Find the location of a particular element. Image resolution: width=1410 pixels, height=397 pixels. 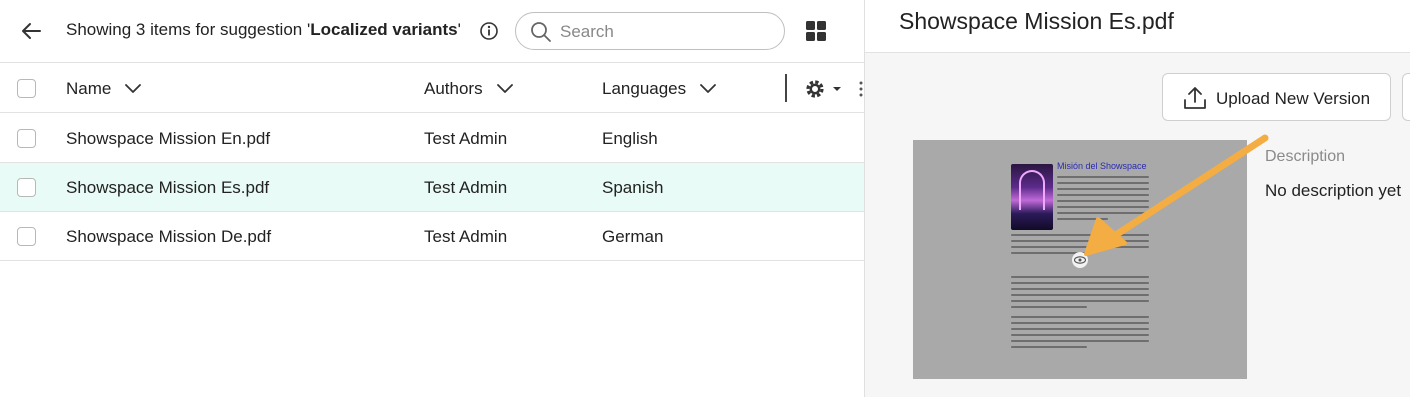

more-actions-button is located at coordinates (1406, 97).